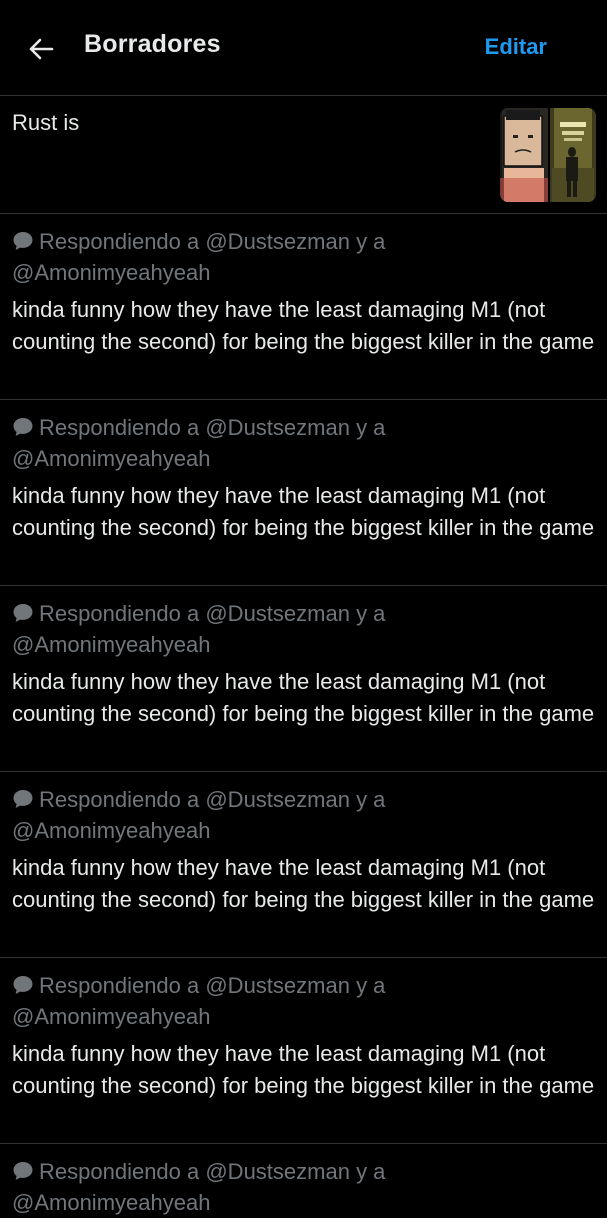  I want to click on back-button, so click(41, 49).